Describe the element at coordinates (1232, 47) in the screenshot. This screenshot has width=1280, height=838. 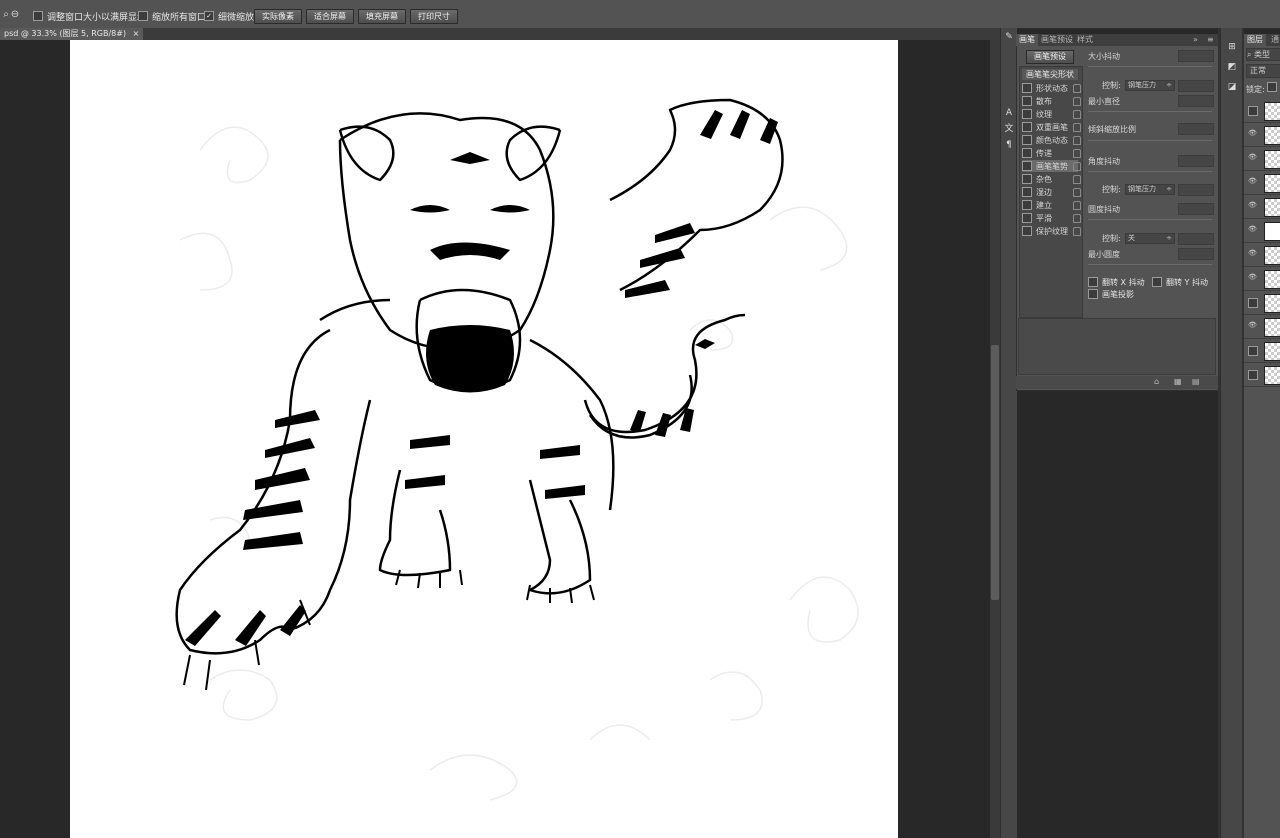
I see `history-icon: ⊞` at that location.